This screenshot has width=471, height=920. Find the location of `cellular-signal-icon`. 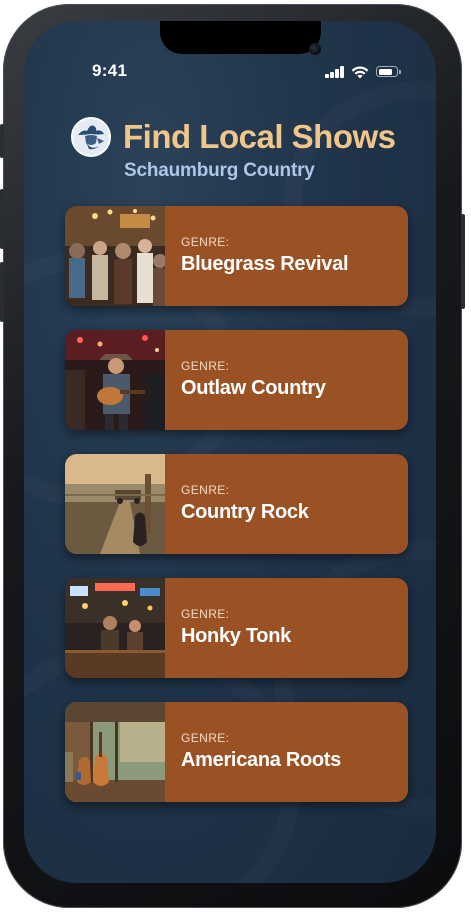

cellular-signal-icon is located at coordinates (335, 72).